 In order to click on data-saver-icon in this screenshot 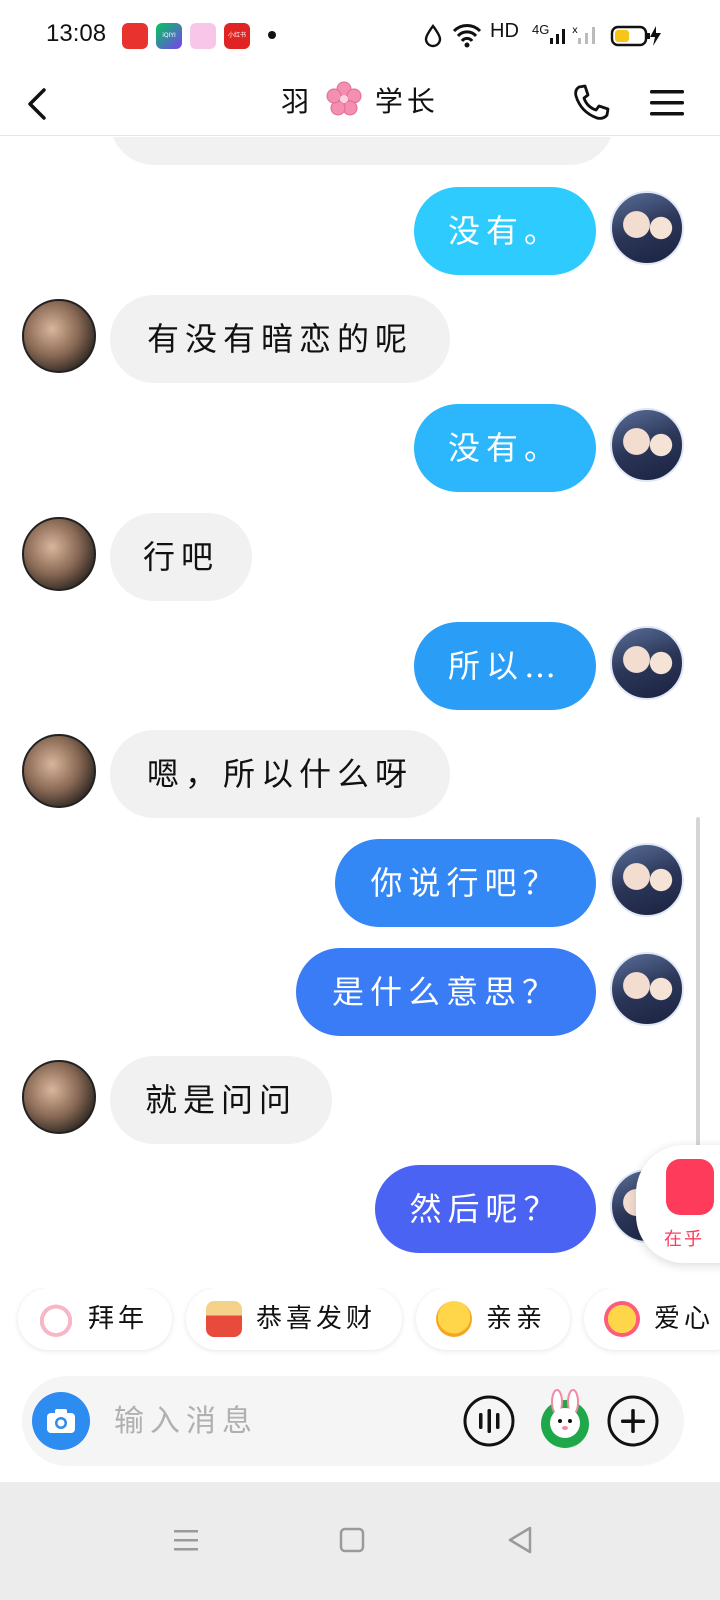, I will do `click(433, 36)`.